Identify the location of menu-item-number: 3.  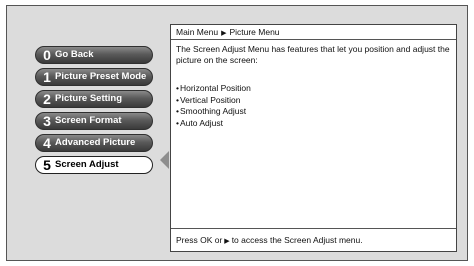
(47, 121).